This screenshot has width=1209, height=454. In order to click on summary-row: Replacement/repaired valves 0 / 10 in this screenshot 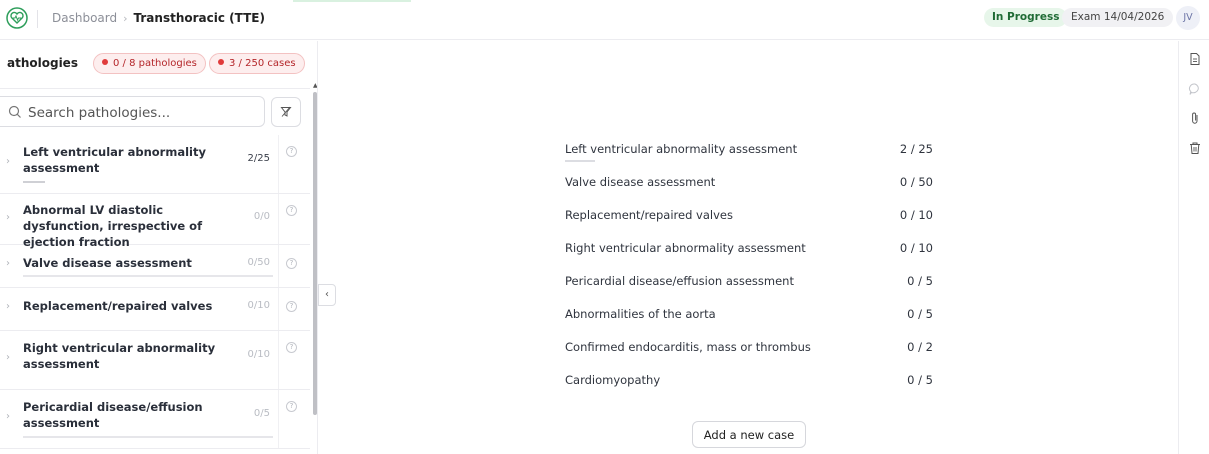, I will do `click(749, 214)`.